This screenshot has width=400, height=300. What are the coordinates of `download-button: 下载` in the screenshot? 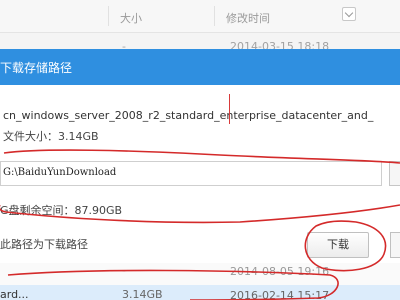 It's located at (338, 245).